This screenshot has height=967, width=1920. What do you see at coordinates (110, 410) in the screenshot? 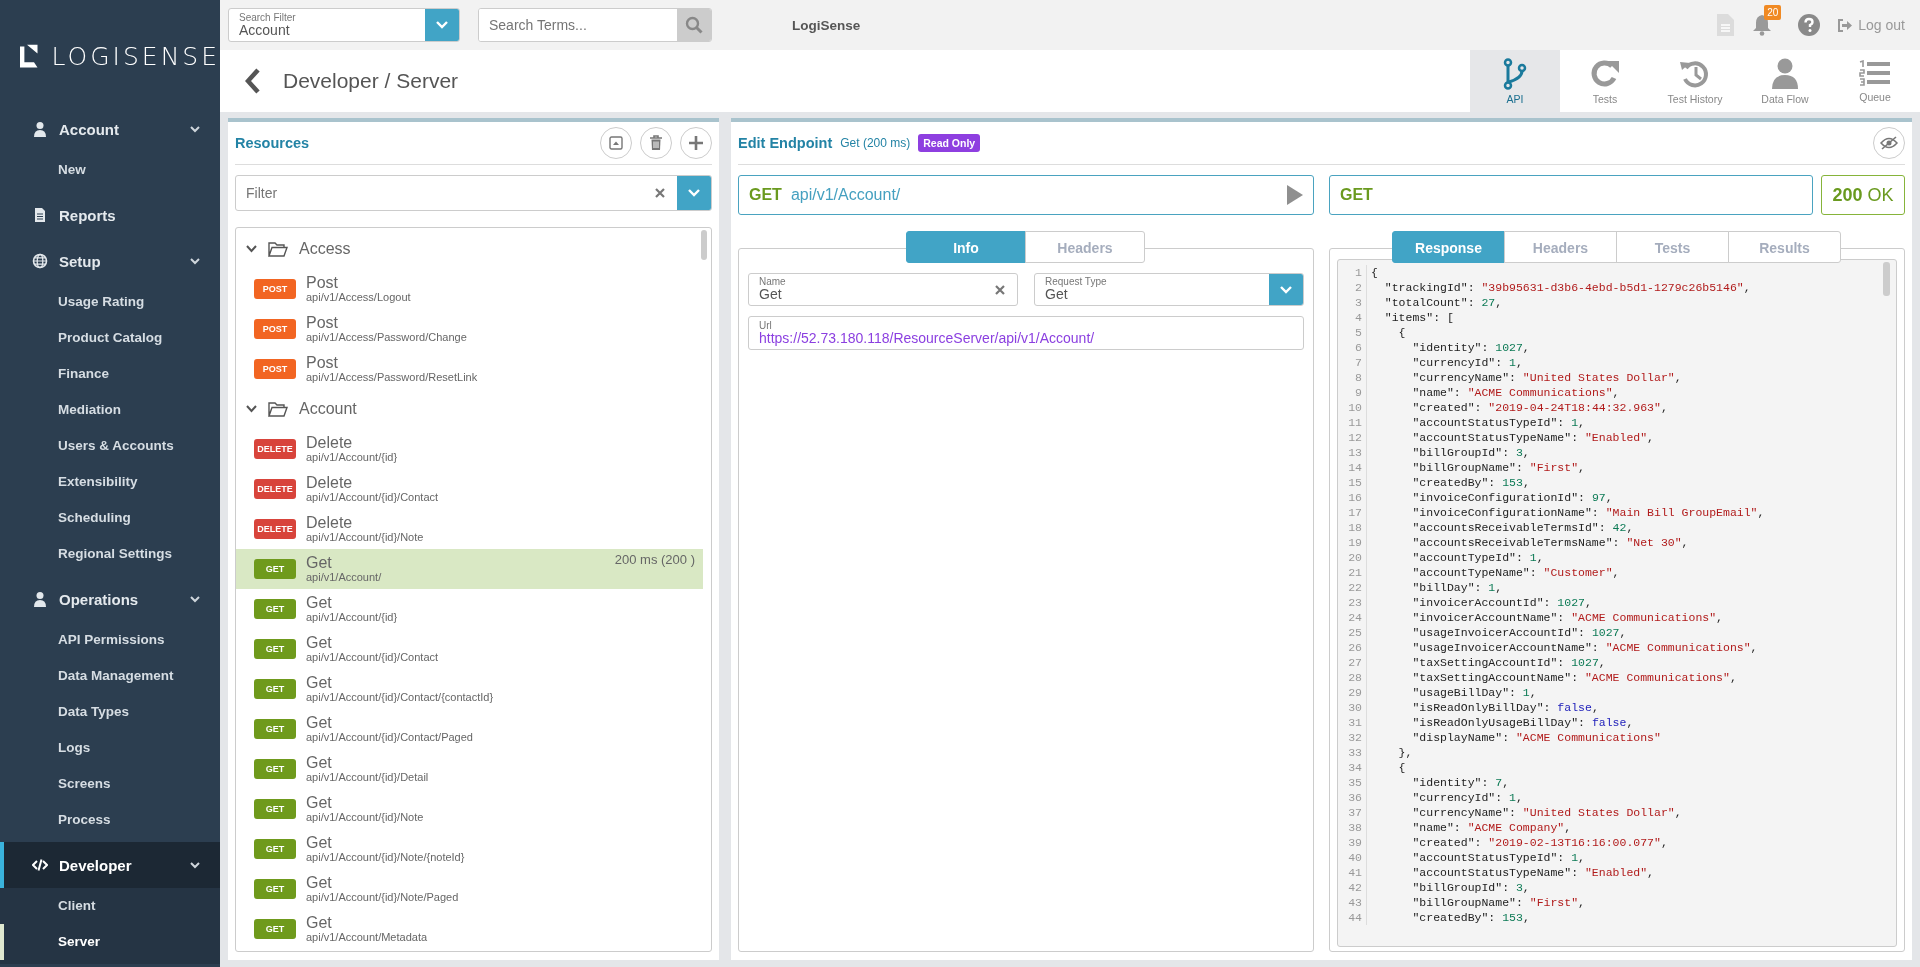
I see `nav-item: Mediation` at bounding box center [110, 410].